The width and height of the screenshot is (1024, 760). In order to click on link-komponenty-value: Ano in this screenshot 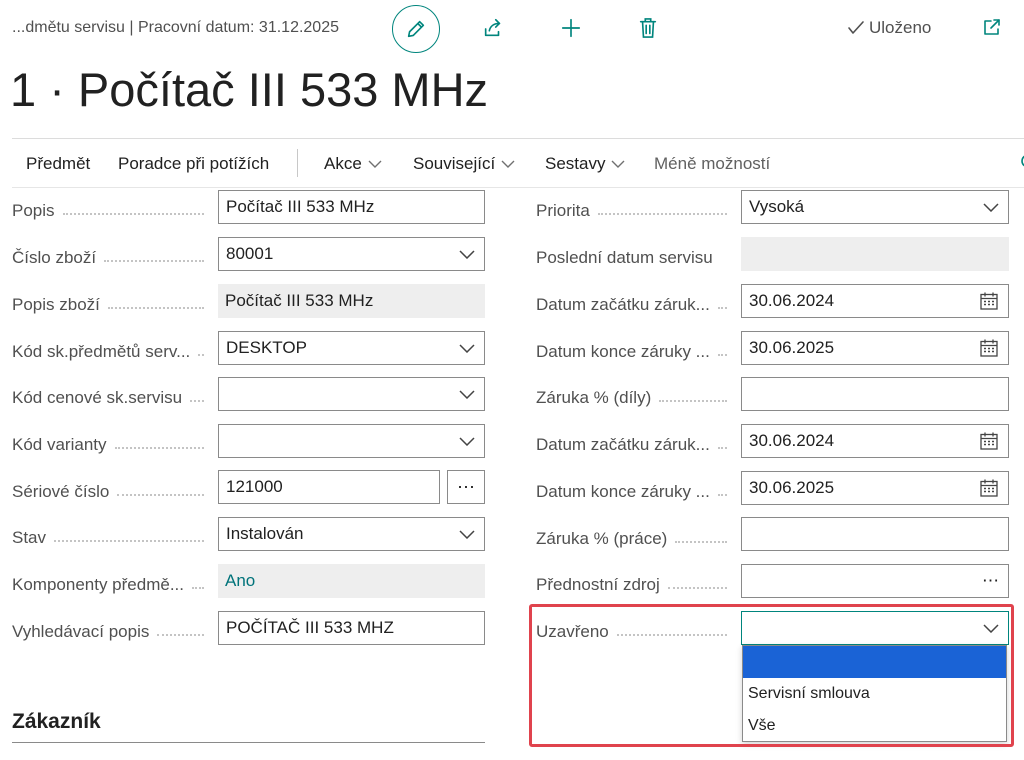, I will do `click(240, 580)`.